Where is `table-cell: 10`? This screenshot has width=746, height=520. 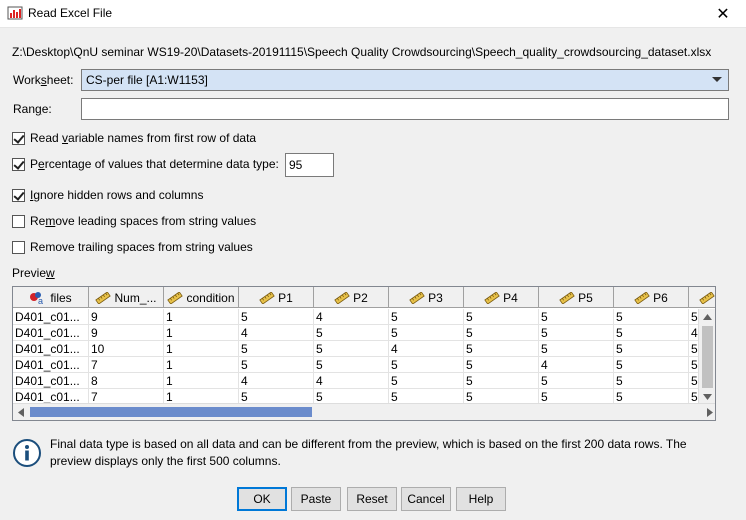 table-cell: 10 is located at coordinates (126, 349).